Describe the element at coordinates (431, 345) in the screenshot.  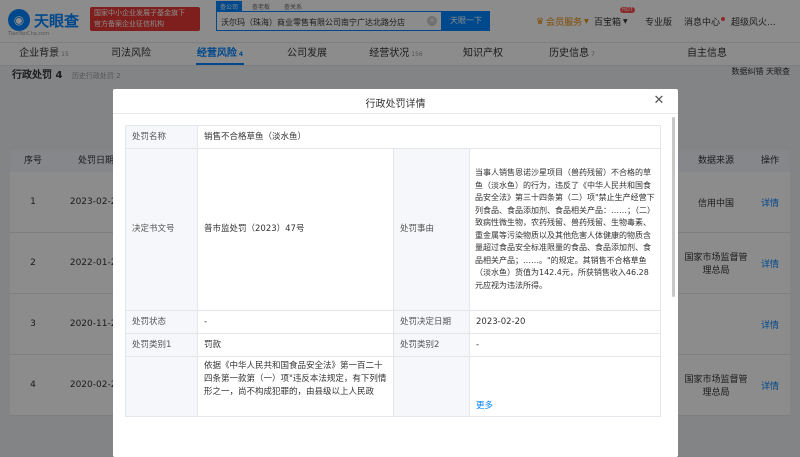
I see `label-penalty-type-2: 处罚类别2` at that location.